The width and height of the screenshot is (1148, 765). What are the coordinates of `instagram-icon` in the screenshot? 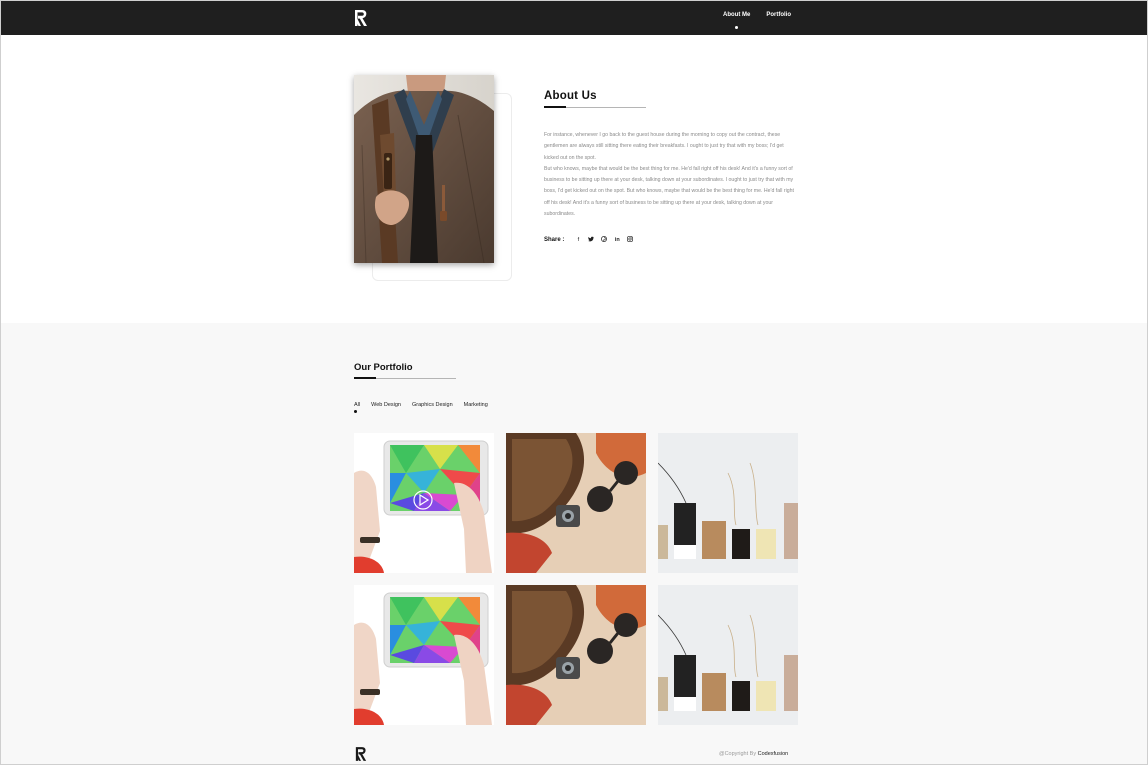 It's located at (630, 240).